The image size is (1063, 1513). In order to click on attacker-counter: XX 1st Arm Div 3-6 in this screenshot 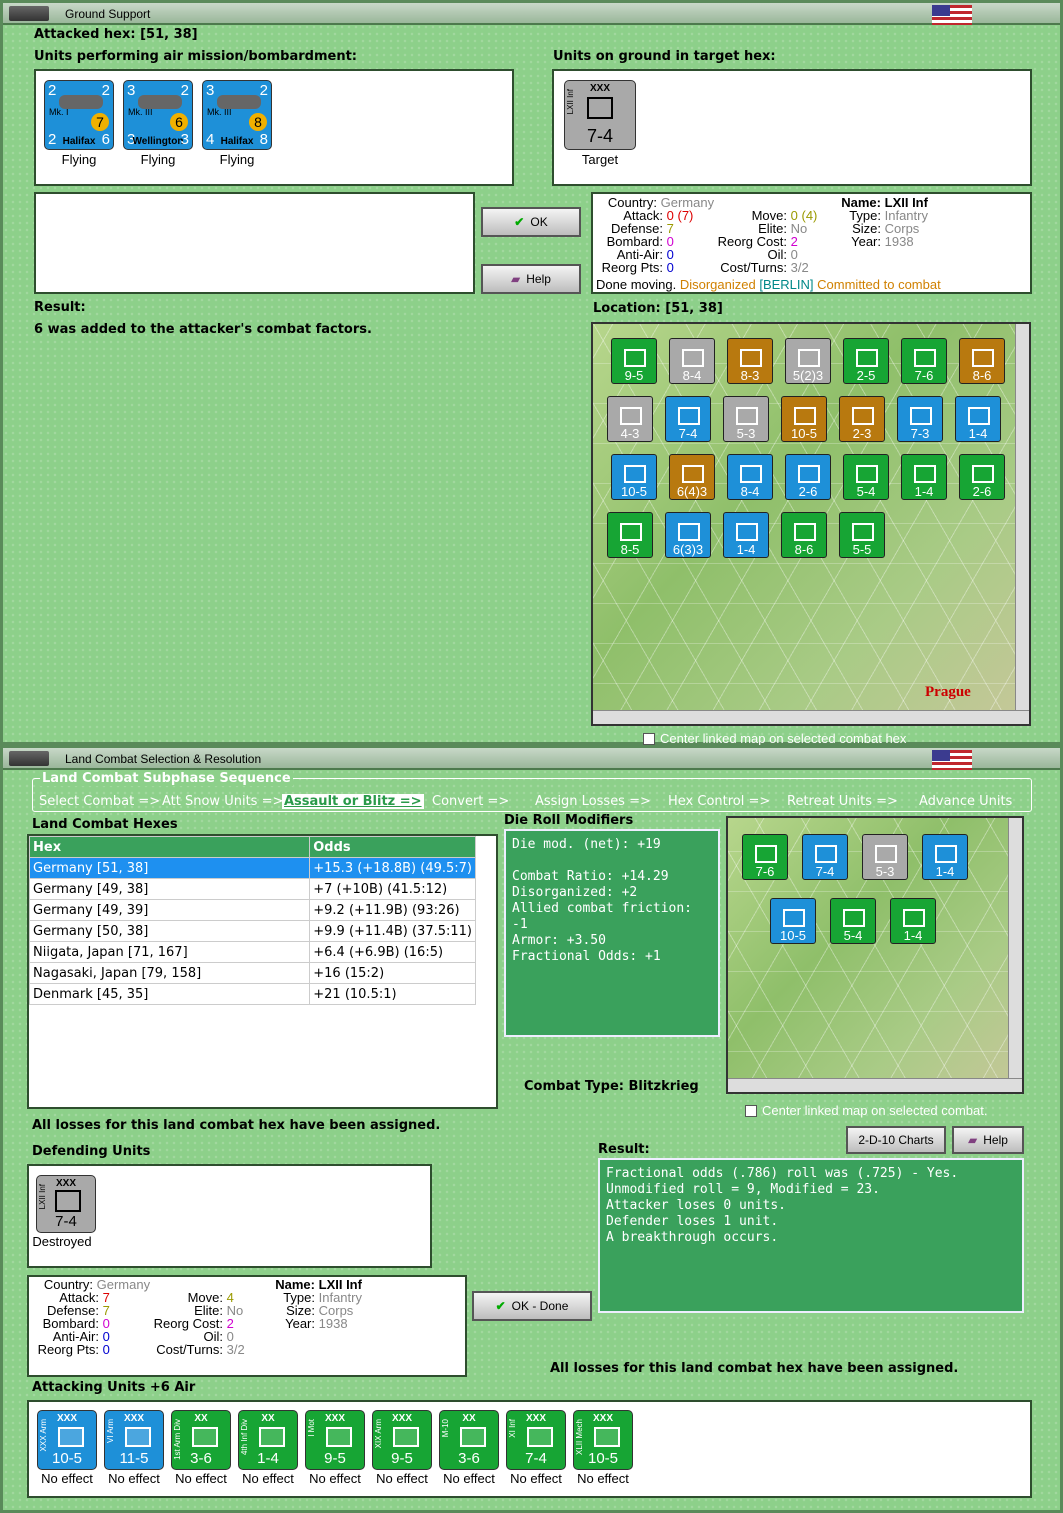, I will do `click(201, 1440)`.